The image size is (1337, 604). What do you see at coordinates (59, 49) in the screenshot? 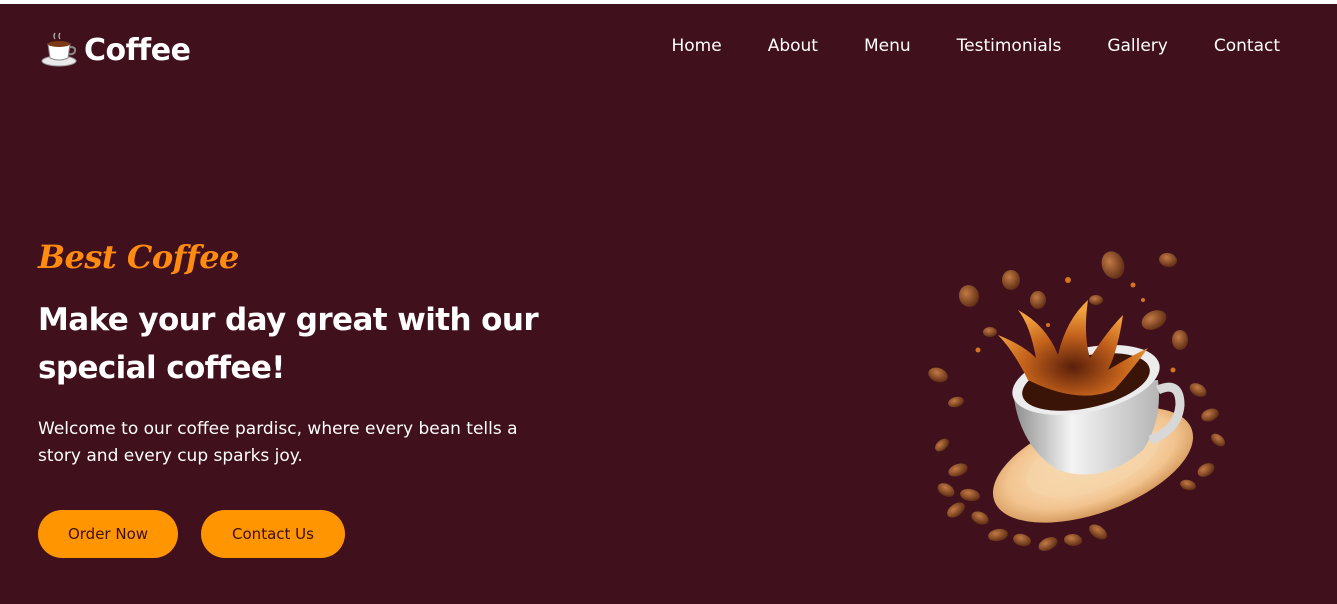
I see `coffee-cup-icon` at bounding box center [59, 49].